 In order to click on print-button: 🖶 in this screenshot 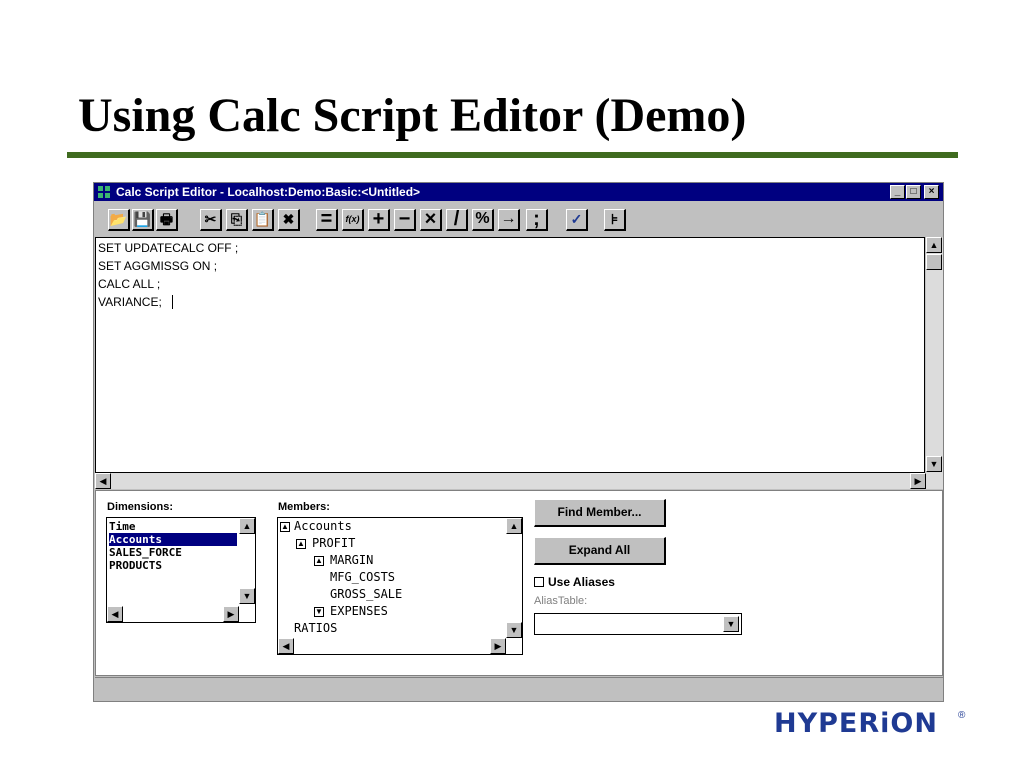, I will do `click(167, 220)`.